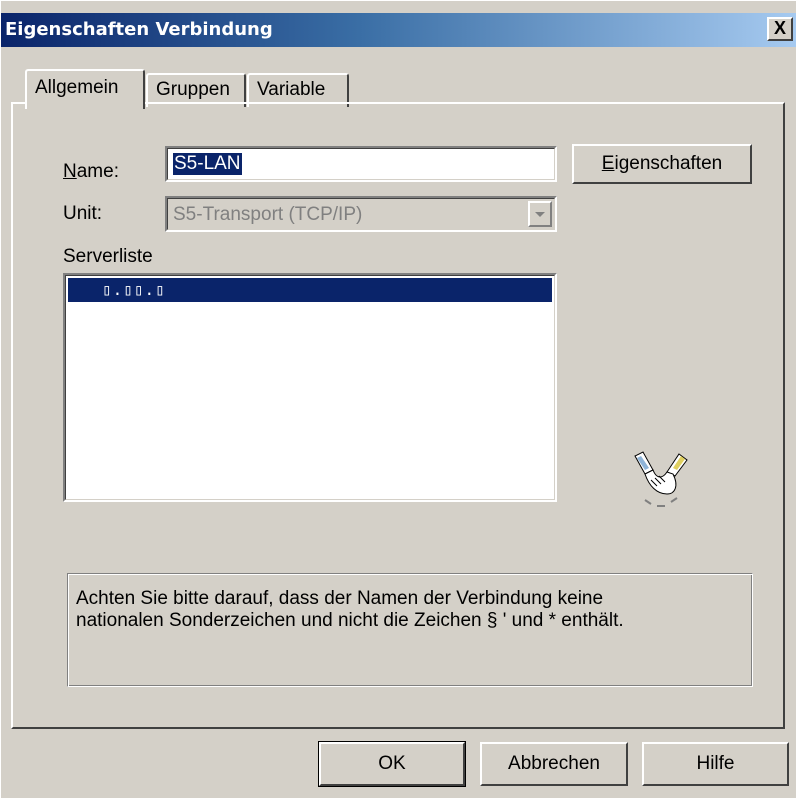 The height and width of the screenshot is (798, 796). Describe the element at coordinates (97, 171) in the screenshot. I see `name-label-rest: ame:` at that location.